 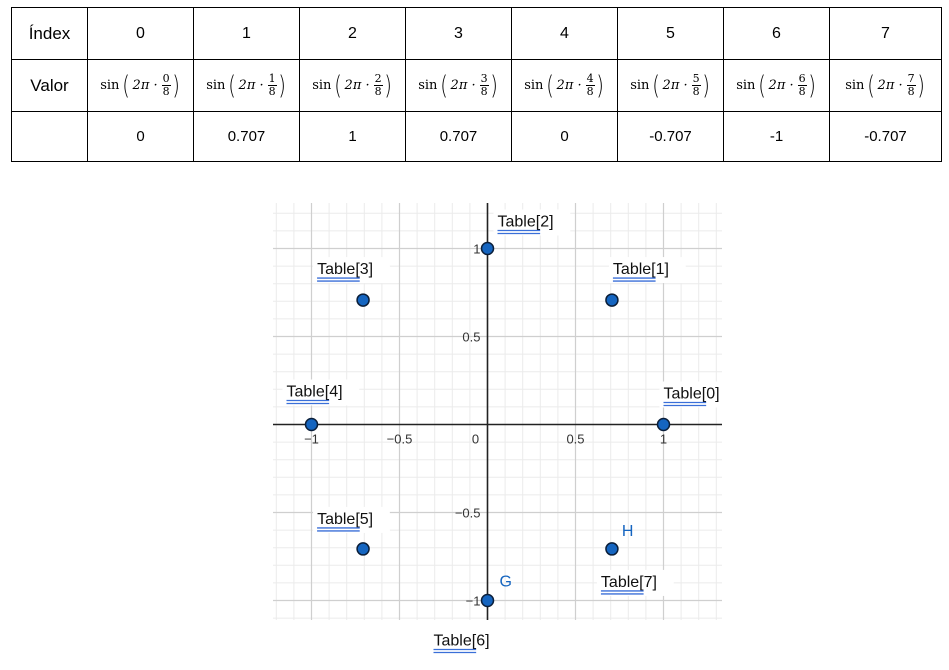 I want to click on point-label: Table[2], so click(x=526, y=222).